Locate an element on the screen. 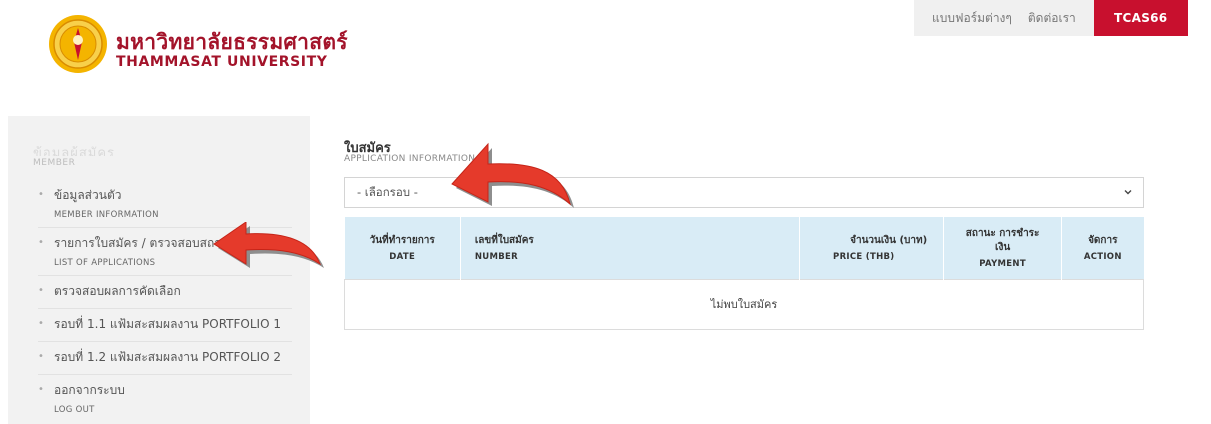  column-header-number: เลขที่ใบสมัคร NUMBER is located at coordinates (630, 248).